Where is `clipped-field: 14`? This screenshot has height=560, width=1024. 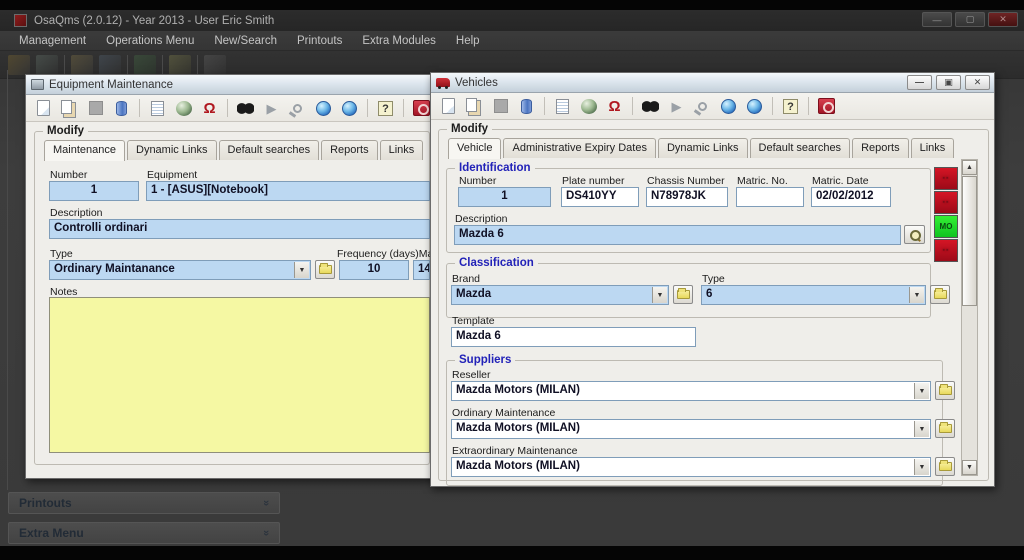
clipped-field: 14 is located at coordinates (421, 270).